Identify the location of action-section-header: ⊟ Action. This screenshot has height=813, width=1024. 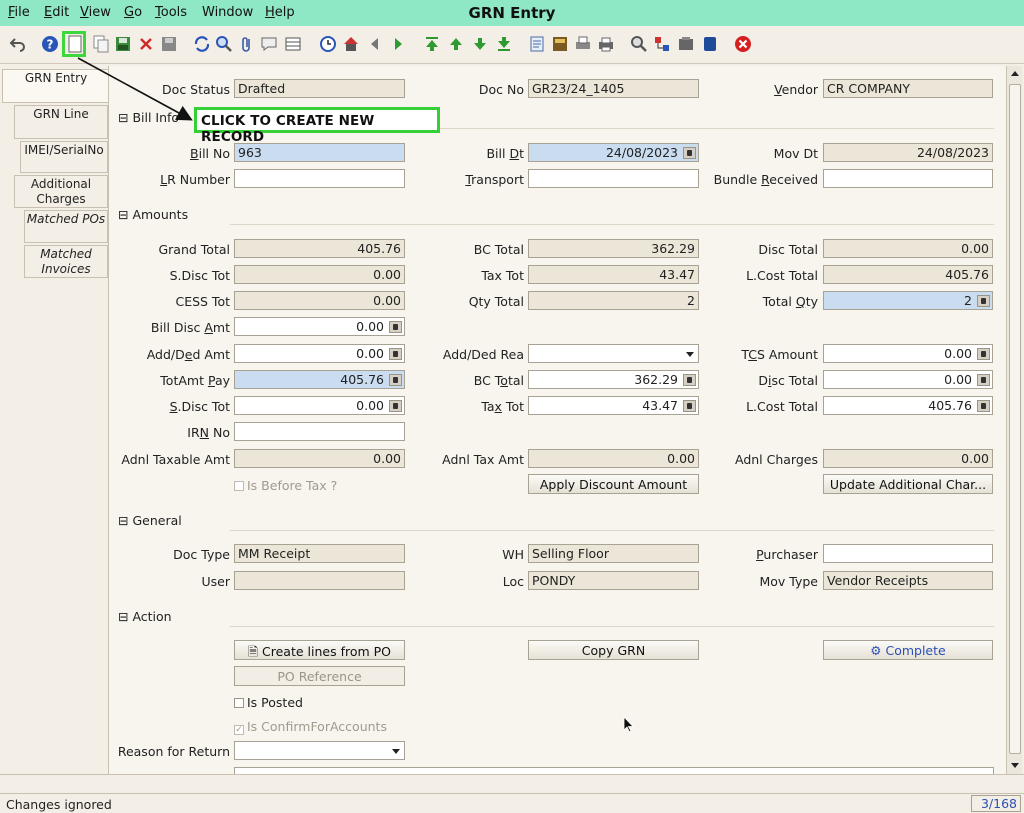
(145, 616).